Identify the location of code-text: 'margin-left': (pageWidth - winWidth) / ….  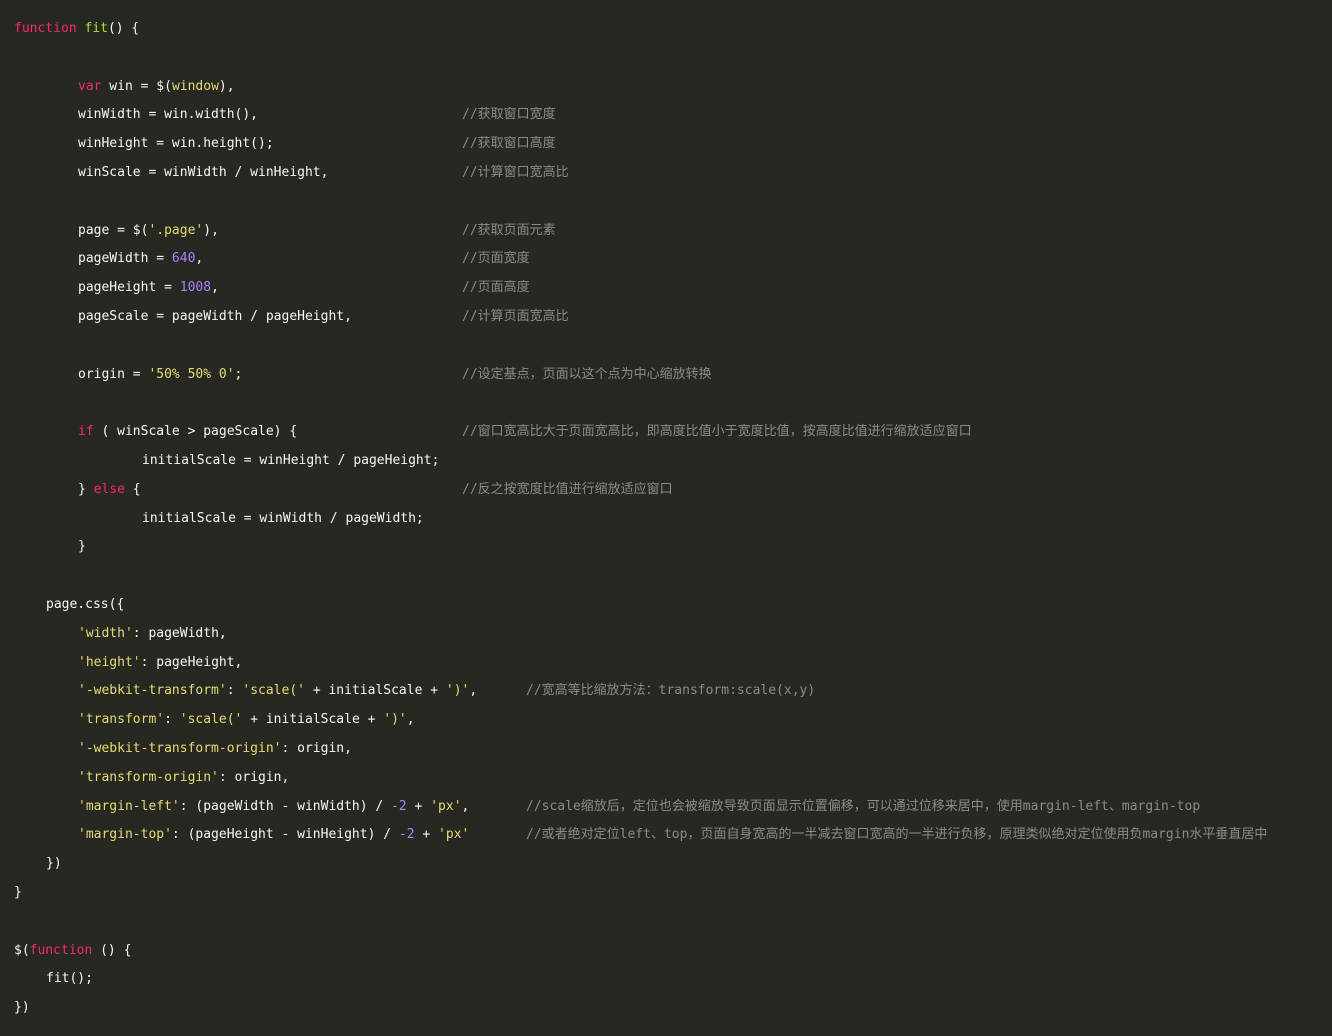
(273, 806).